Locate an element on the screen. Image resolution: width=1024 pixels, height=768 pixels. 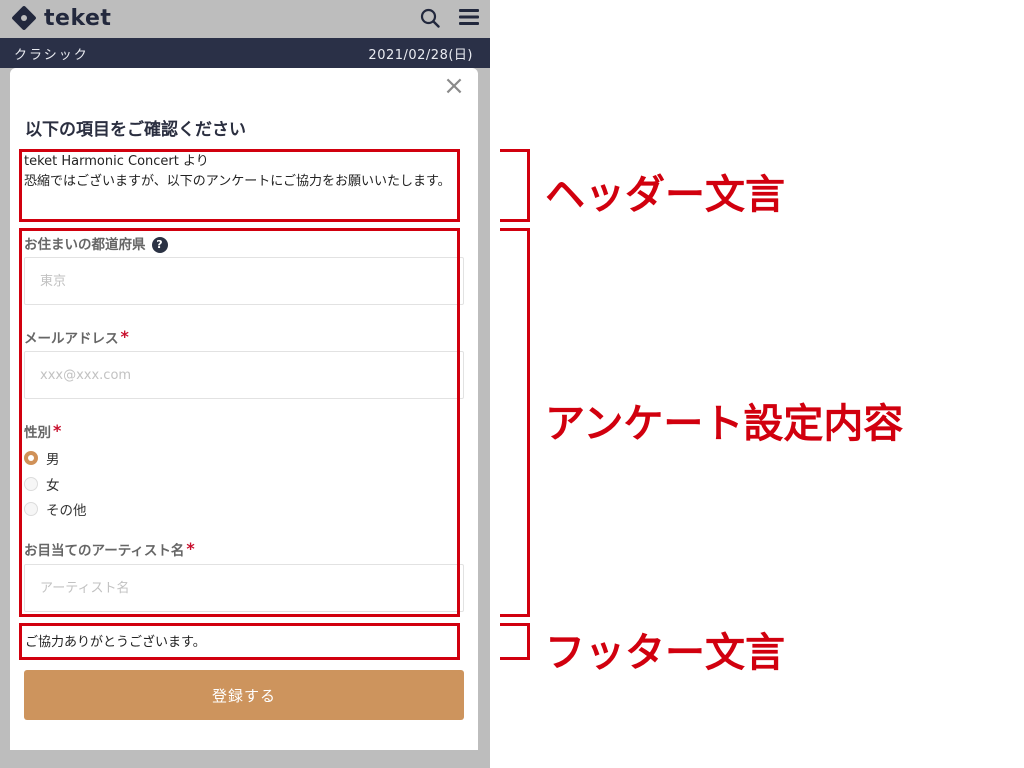
footer-annotation-bracket is located at coordinates (515, 641).